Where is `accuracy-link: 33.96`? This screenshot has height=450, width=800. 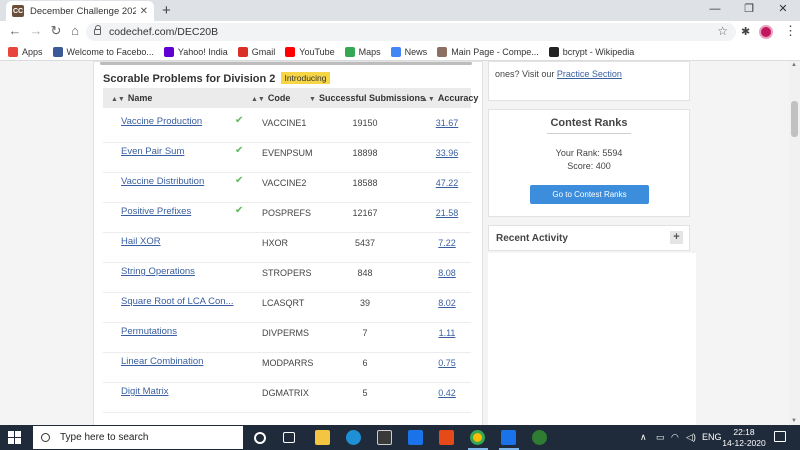
accuracy-link: 33.96 is located at coordinates (447, 153).